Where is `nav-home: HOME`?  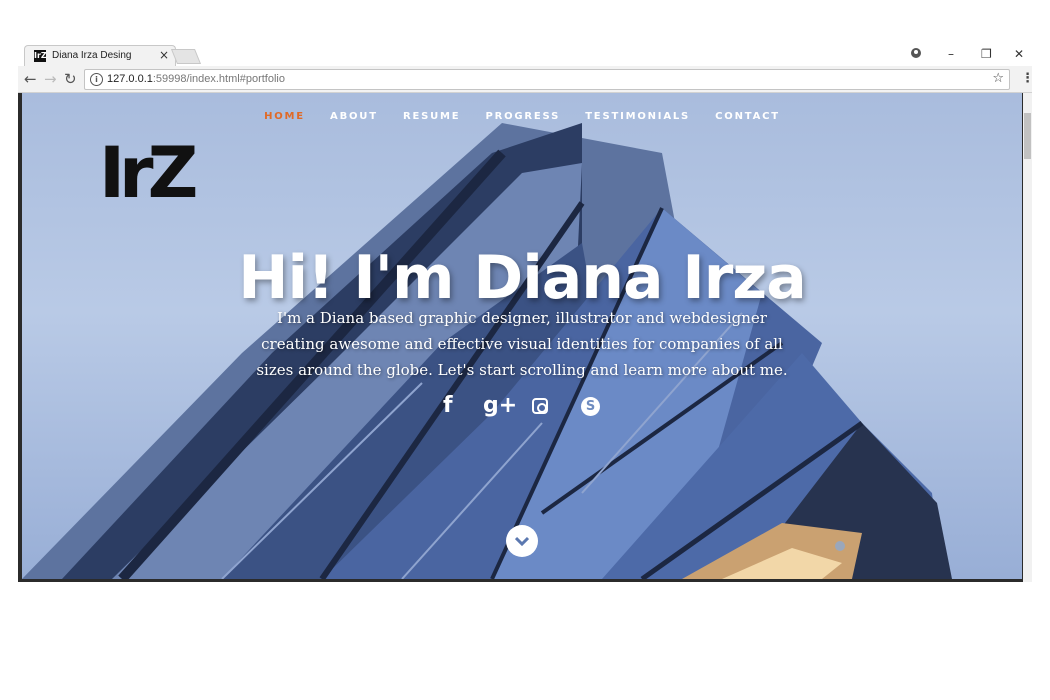 nav-home: HOME is located at coordinates (284, 116).